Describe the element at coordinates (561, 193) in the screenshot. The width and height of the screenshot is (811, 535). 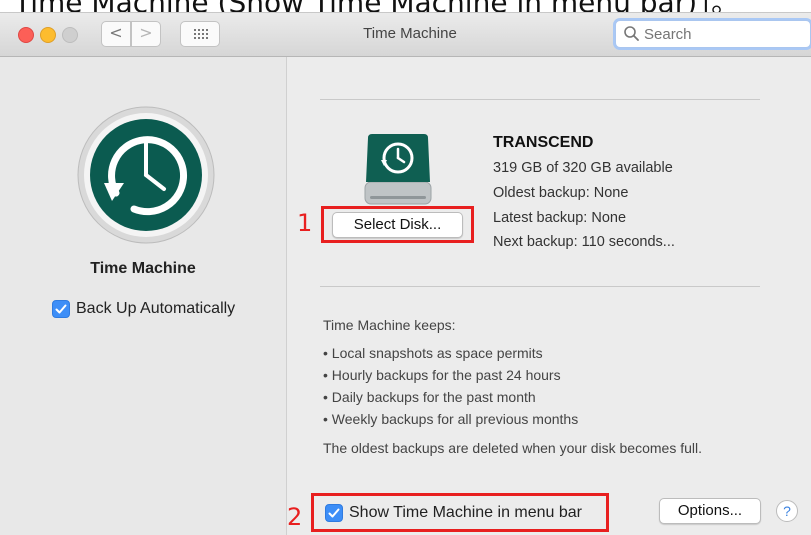
I see `oldest-backup: Oldest backup: None` at that location.